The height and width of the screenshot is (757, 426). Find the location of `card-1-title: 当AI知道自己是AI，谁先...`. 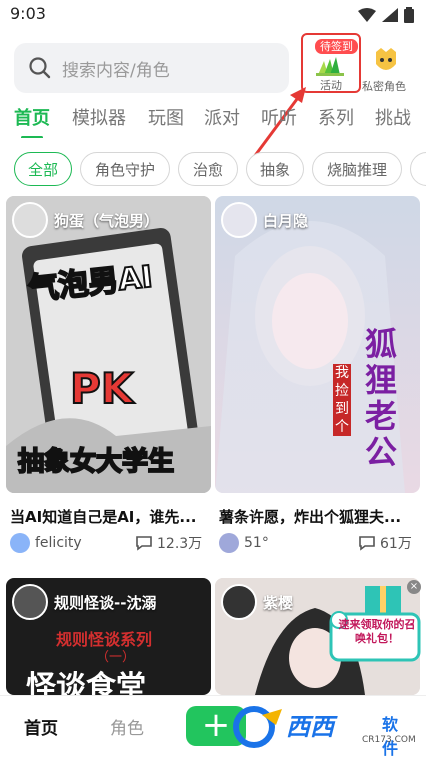

card-1-title: 当AI知道自己是AI，谁先... is located at coordinates (110, 516).